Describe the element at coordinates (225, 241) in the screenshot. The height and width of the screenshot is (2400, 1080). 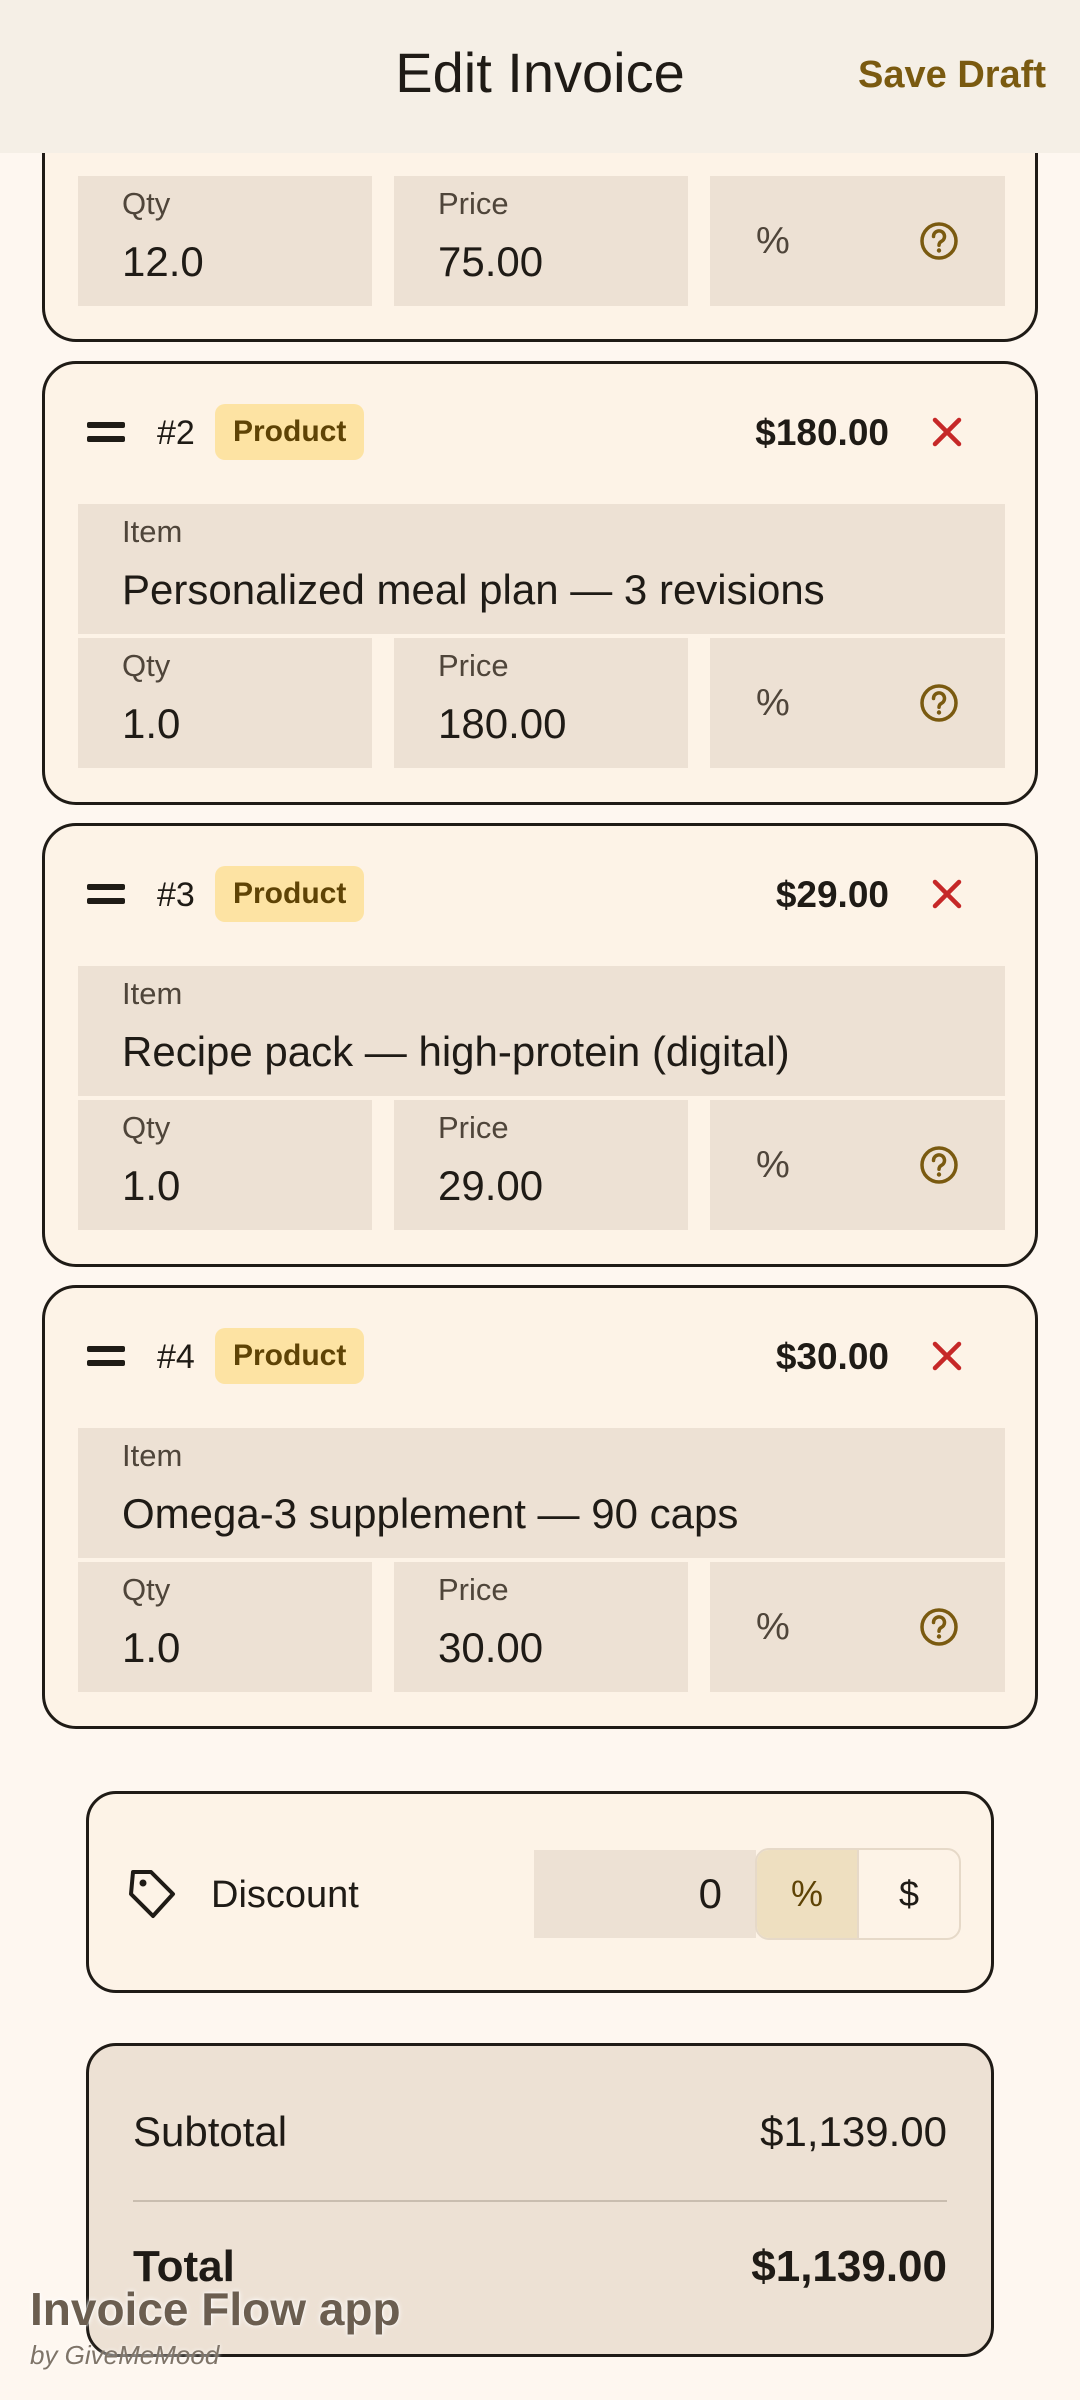
I see `qty-field: Qty 12.0` at that location.